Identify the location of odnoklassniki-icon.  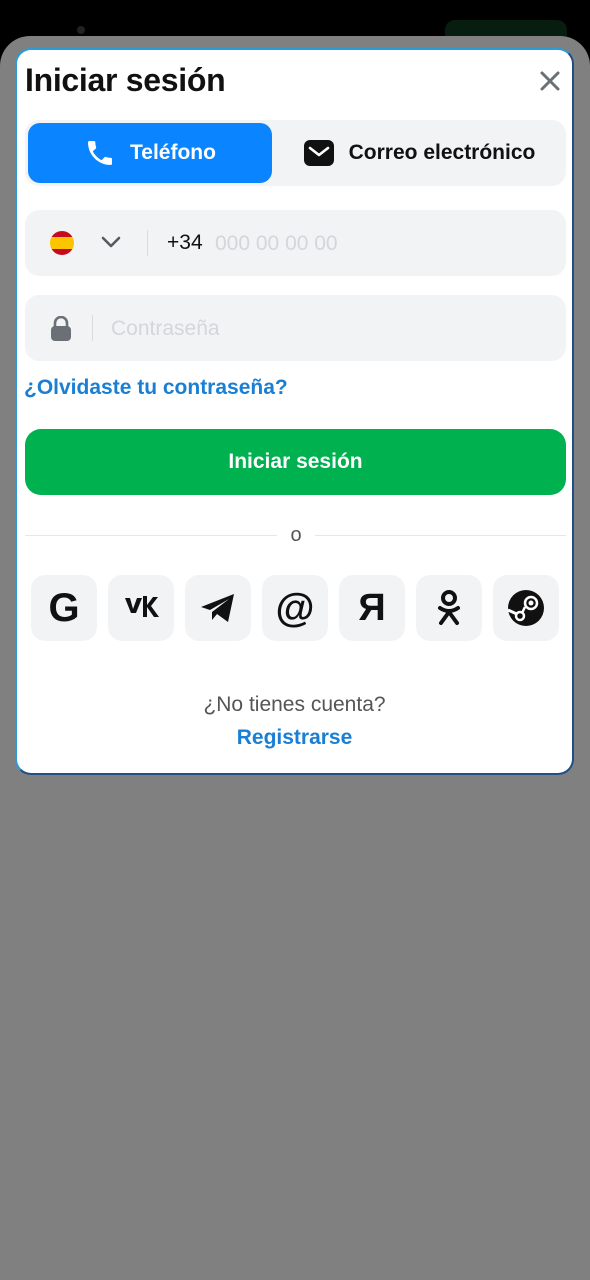
(449, 607).